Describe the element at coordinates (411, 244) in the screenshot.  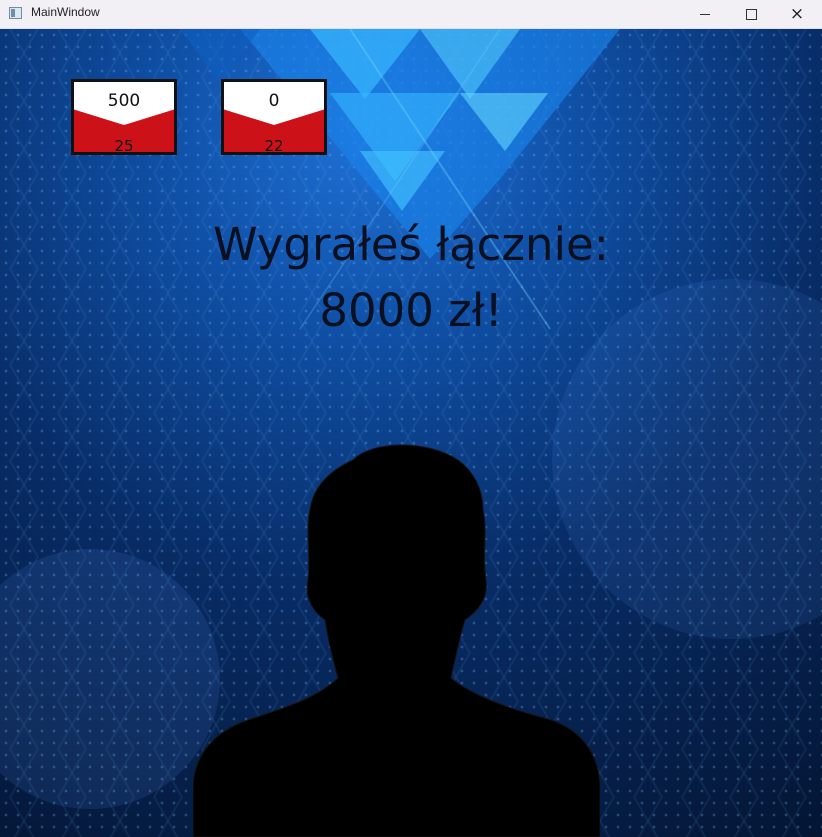
I see `result-line-1: Wygrałeś łącznie:` at that location.